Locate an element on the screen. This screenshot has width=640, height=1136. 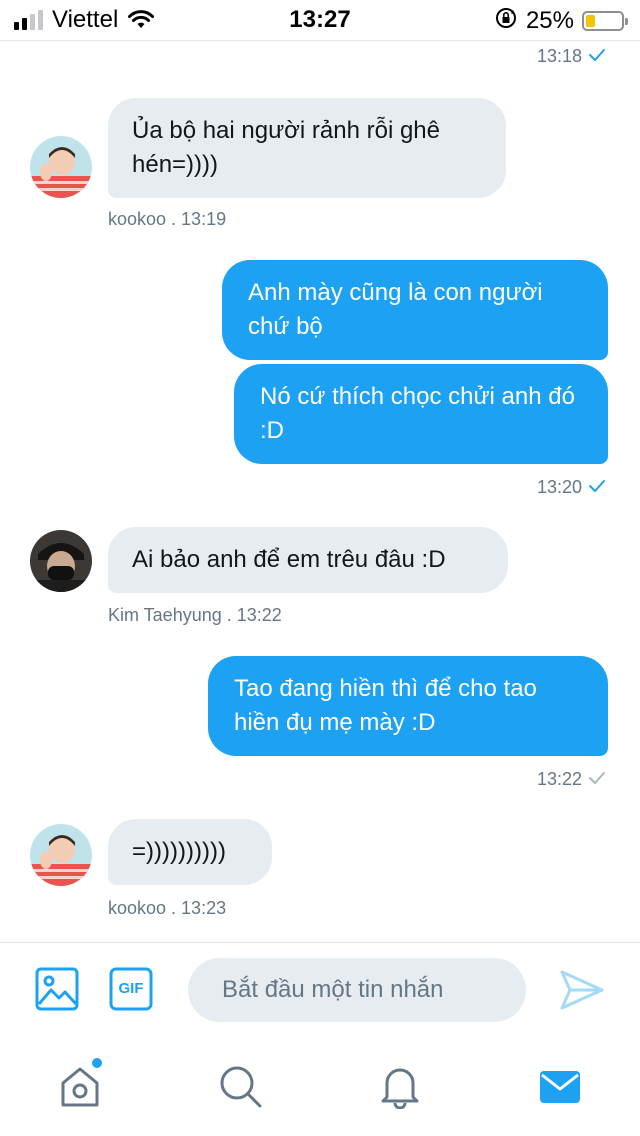
message-meta-outgoing: 13:18 is located at coordinates (571, 56).